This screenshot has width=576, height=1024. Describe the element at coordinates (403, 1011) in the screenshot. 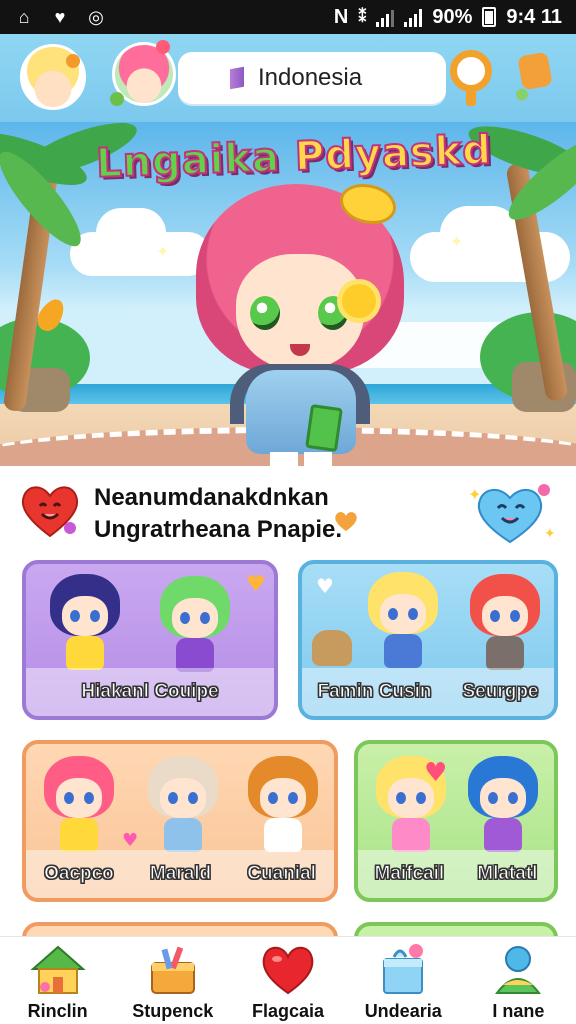

I see `nav-label: Undearia` at that location.